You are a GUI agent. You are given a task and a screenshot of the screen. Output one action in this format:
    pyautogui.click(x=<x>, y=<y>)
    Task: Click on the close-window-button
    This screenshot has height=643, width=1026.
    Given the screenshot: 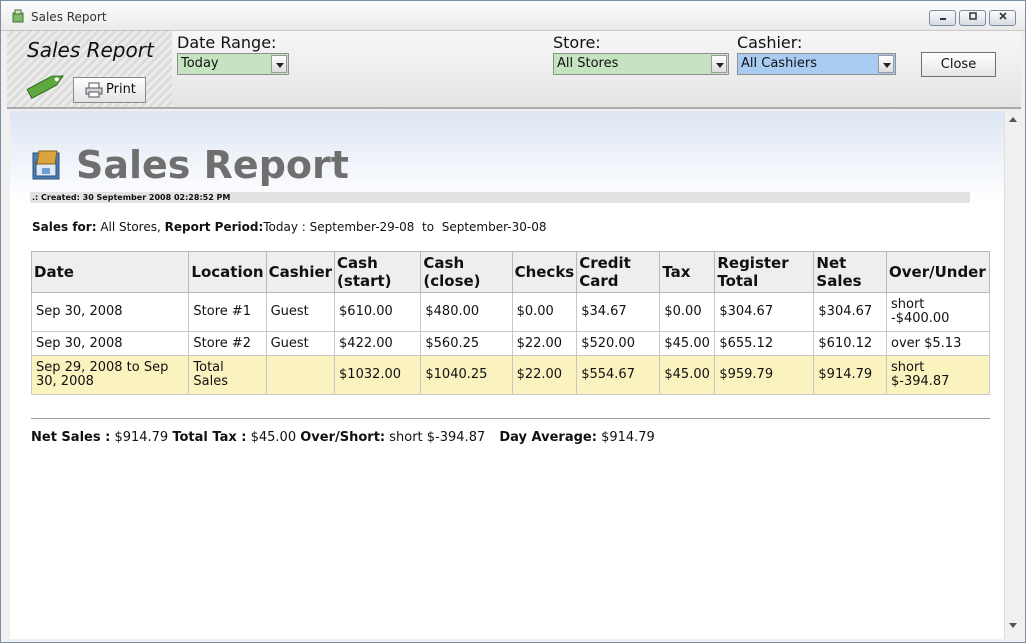 What is the action you would take?
    pyautogui.click(x=1002, y=18)
    